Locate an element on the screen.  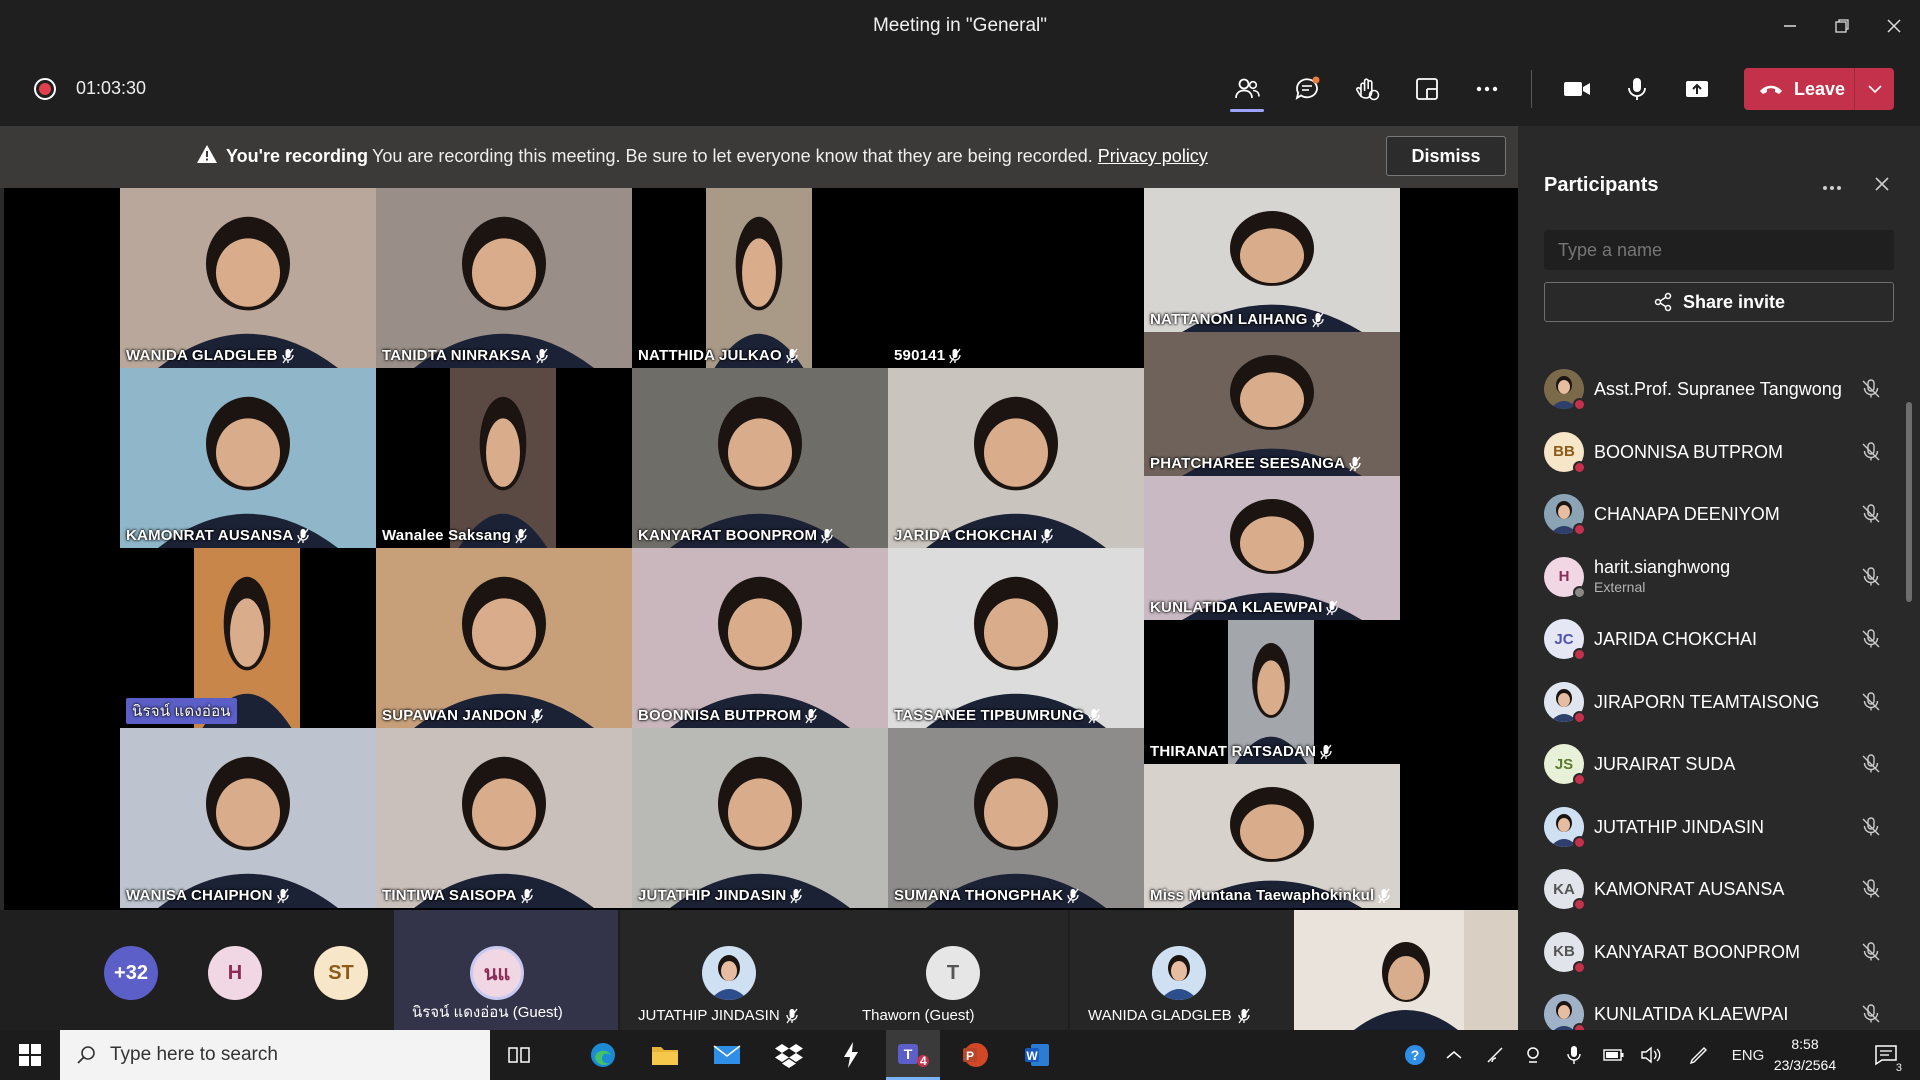
close-window-button is located at coordinates (1894, 26).